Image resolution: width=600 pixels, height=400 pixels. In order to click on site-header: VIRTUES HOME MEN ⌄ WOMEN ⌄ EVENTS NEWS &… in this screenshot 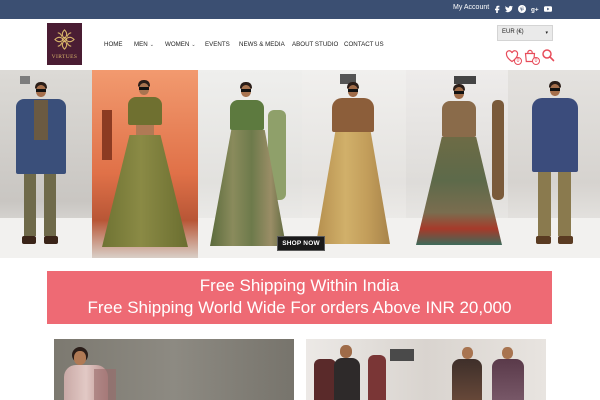, I will do `click(300, 44)`.